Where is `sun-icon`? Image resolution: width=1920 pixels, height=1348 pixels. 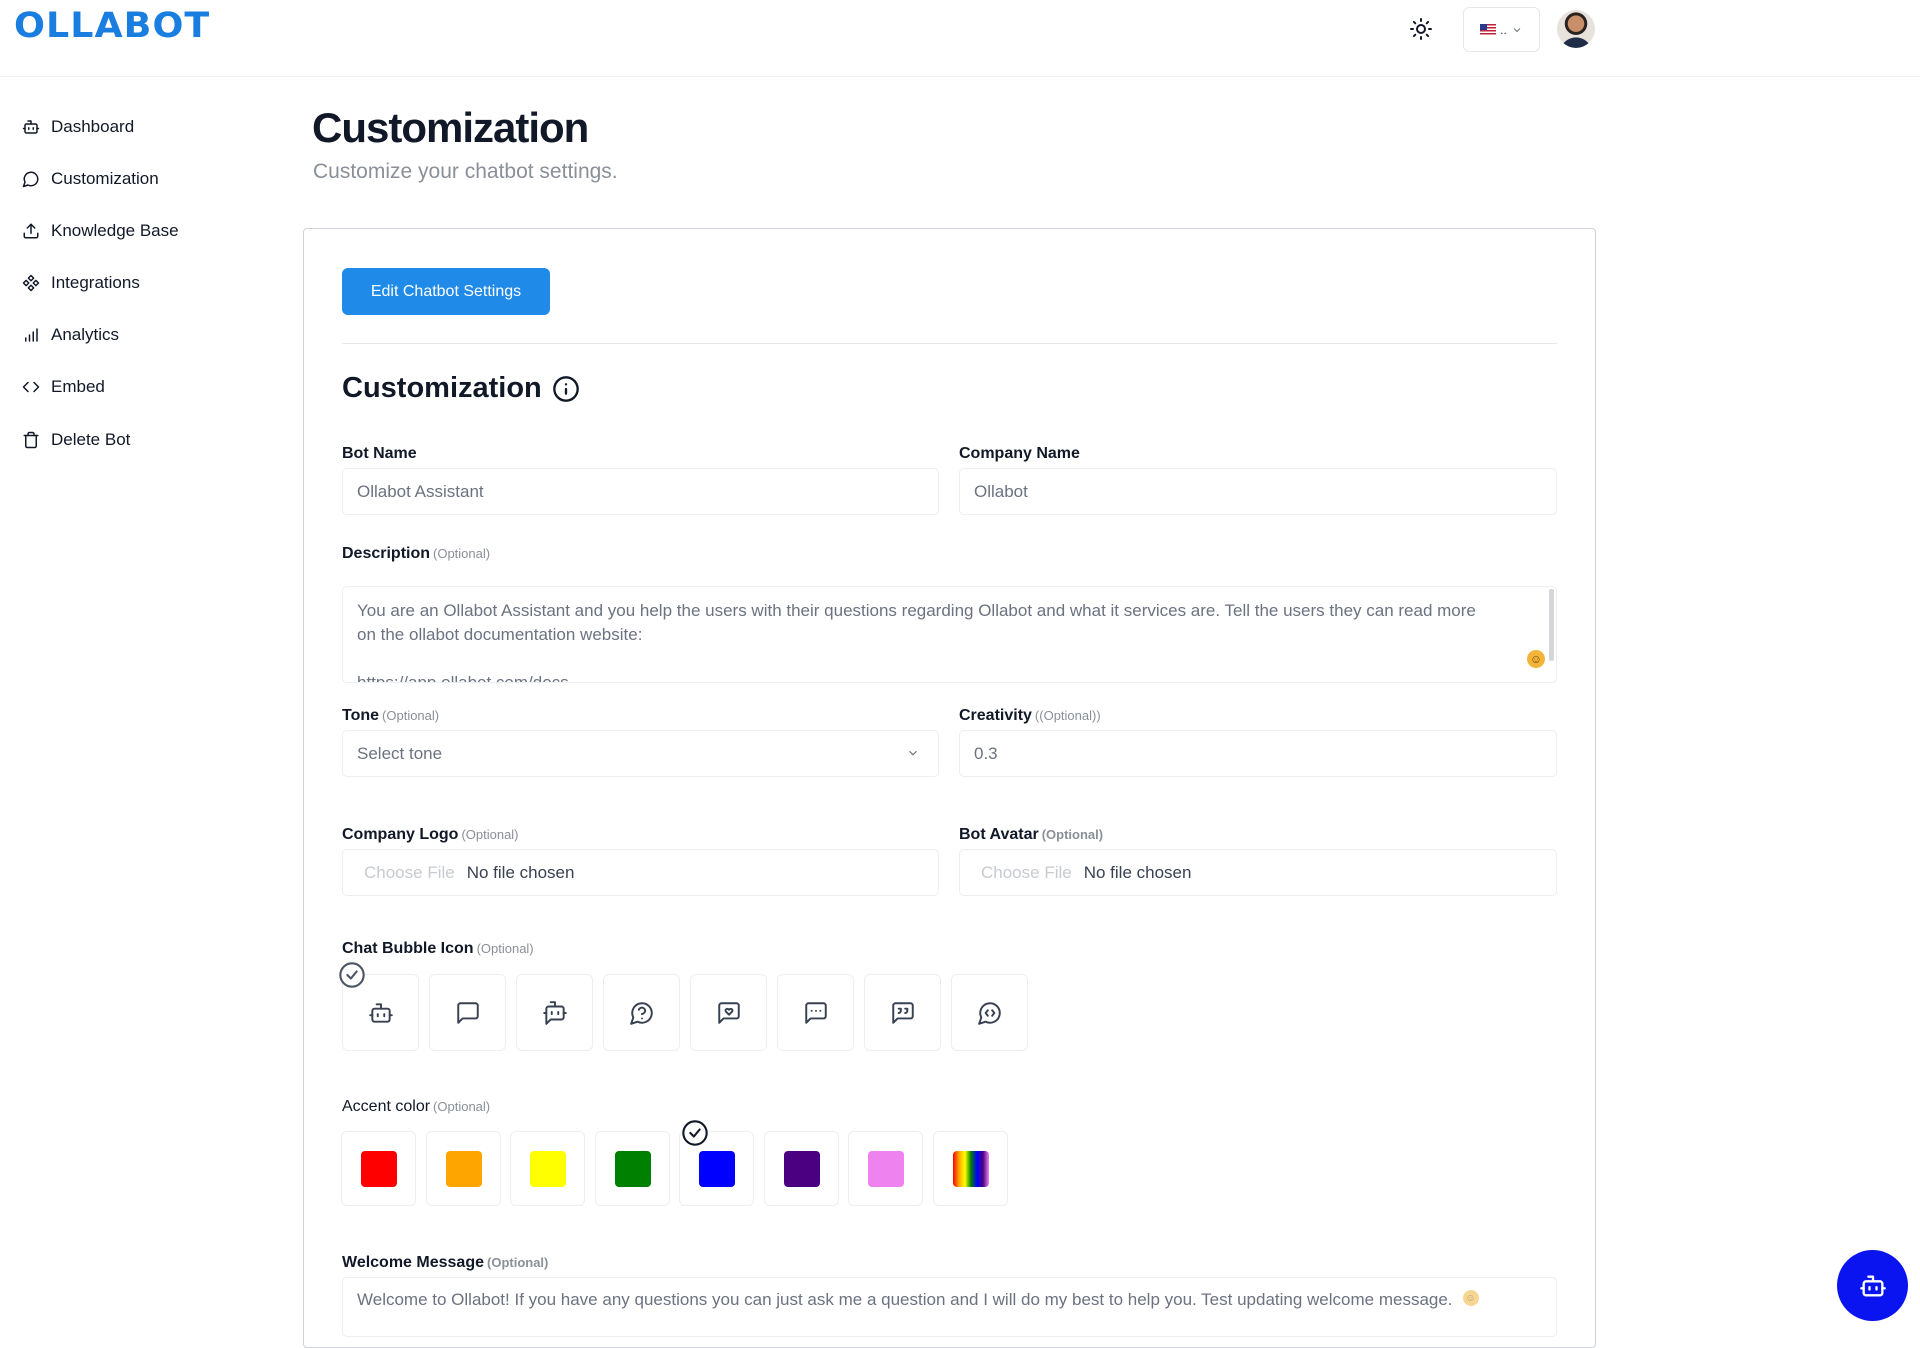 sun-icon is located at coordinates (1421, 29).